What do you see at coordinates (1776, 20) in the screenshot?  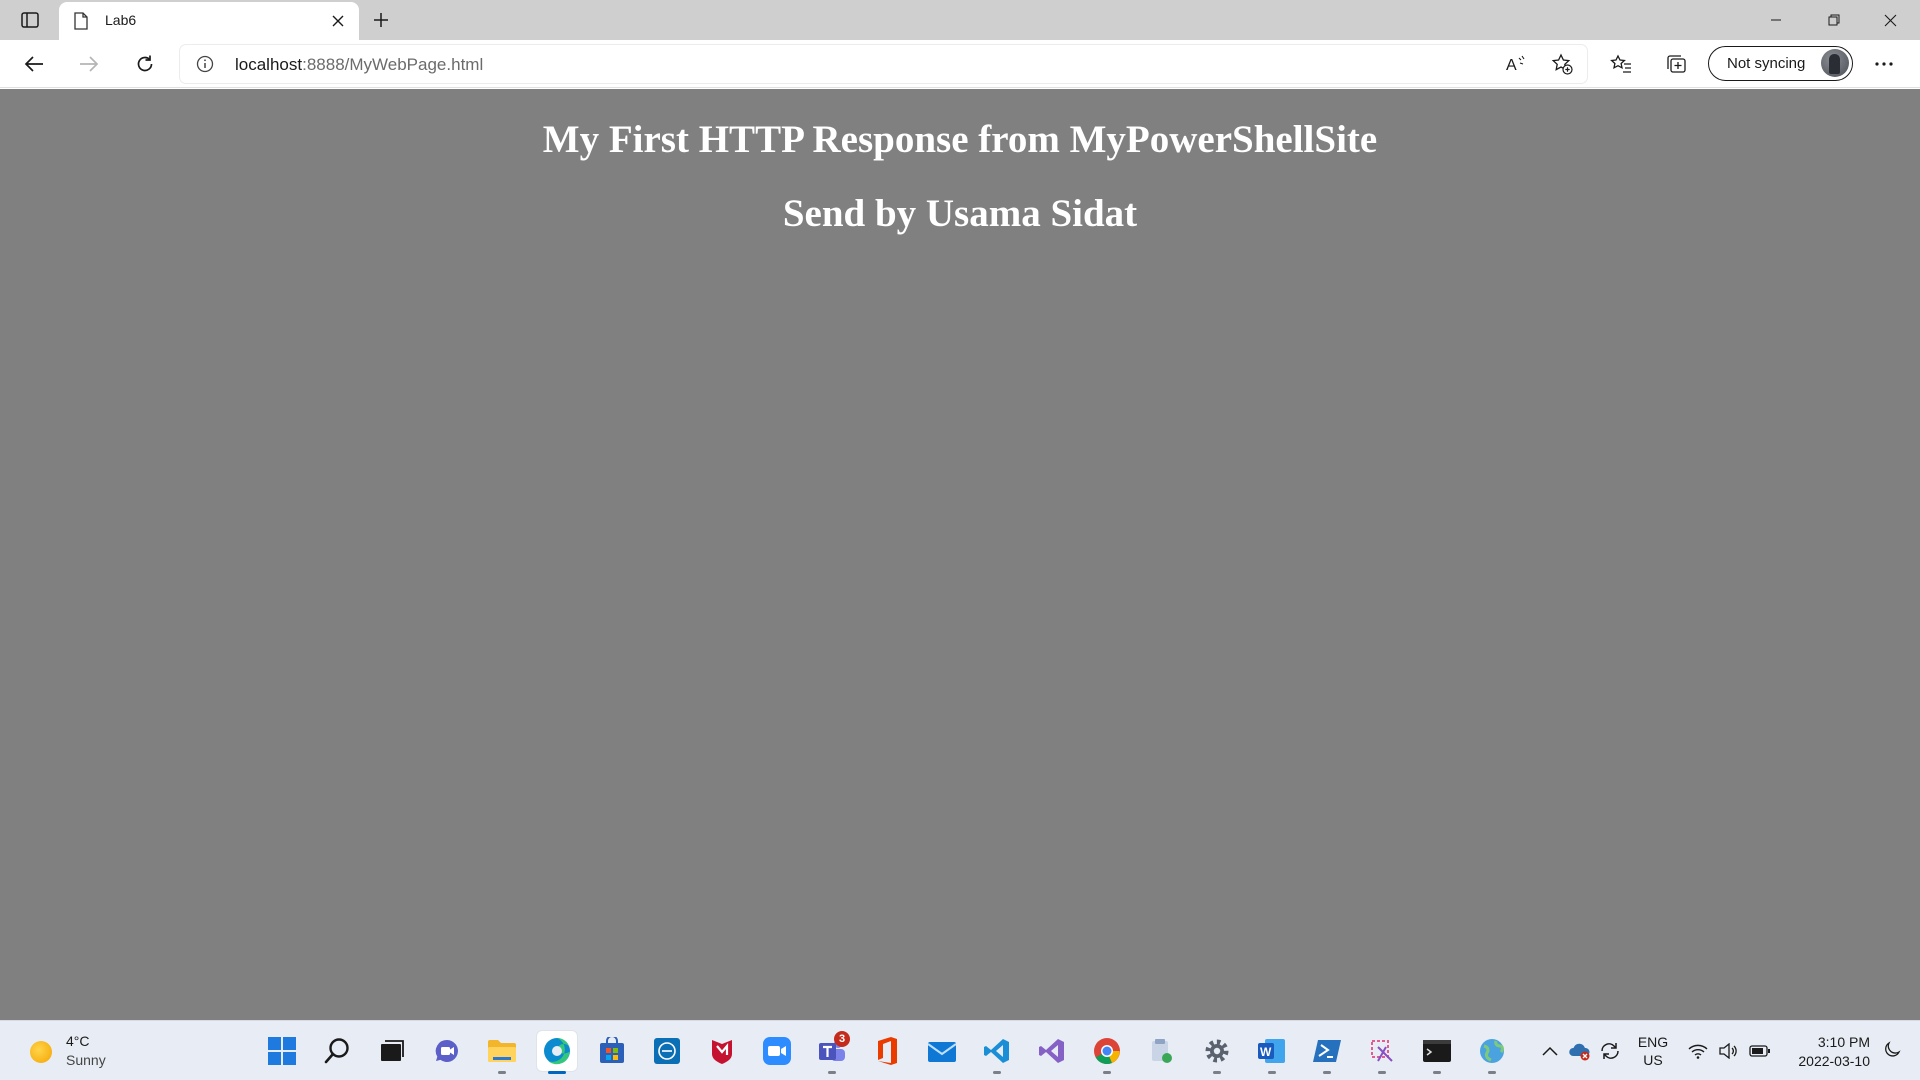 I see `minimize-button` at bounding box center [1776, 20].